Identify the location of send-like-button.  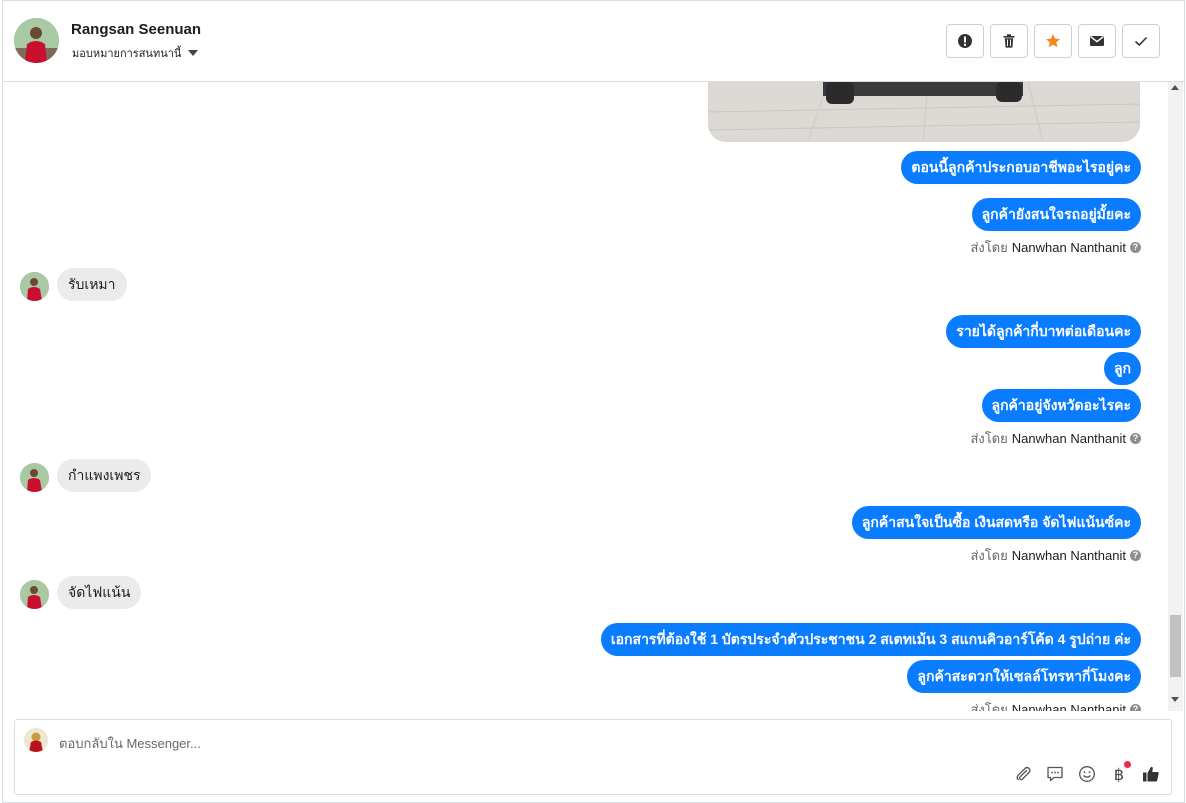
(1151, 774).